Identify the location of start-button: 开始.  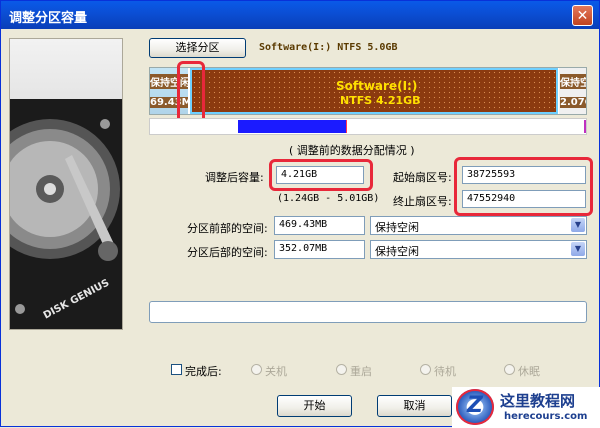
(314, 406).